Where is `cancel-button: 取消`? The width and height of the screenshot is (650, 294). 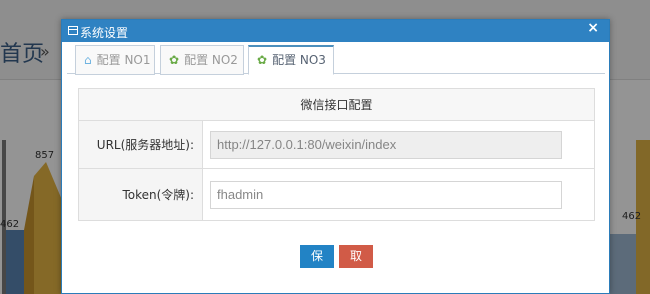 cancel-button: 取消 is located at coordinates (356, 265).